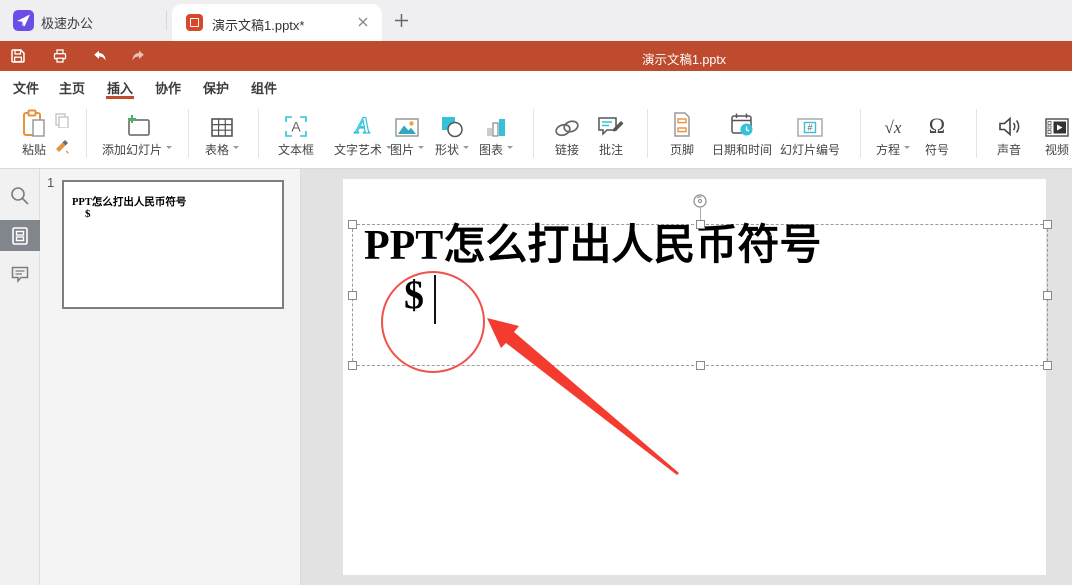 This screenshot has height=585, width=1072. What do you see at coordinates (810, 150) in the screenshot?
I see `ribbon-label: 幻灯片编号` at bounding box center [810, 150].